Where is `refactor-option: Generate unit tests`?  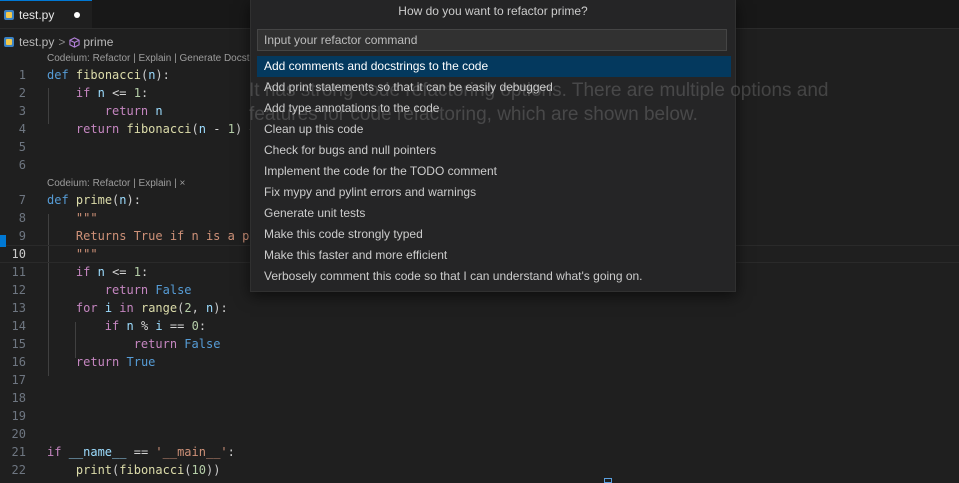 refactor-option: Generate unit tests is located at coordinates (494, 213).